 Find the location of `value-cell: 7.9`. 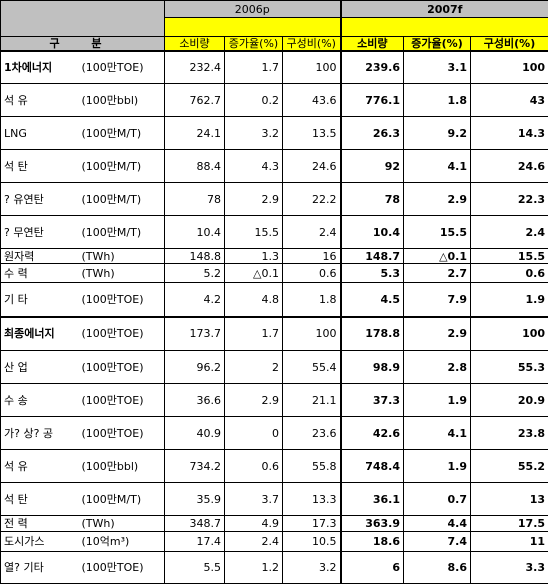

value-cell: 7.9 is located at coordinates (437, 300).